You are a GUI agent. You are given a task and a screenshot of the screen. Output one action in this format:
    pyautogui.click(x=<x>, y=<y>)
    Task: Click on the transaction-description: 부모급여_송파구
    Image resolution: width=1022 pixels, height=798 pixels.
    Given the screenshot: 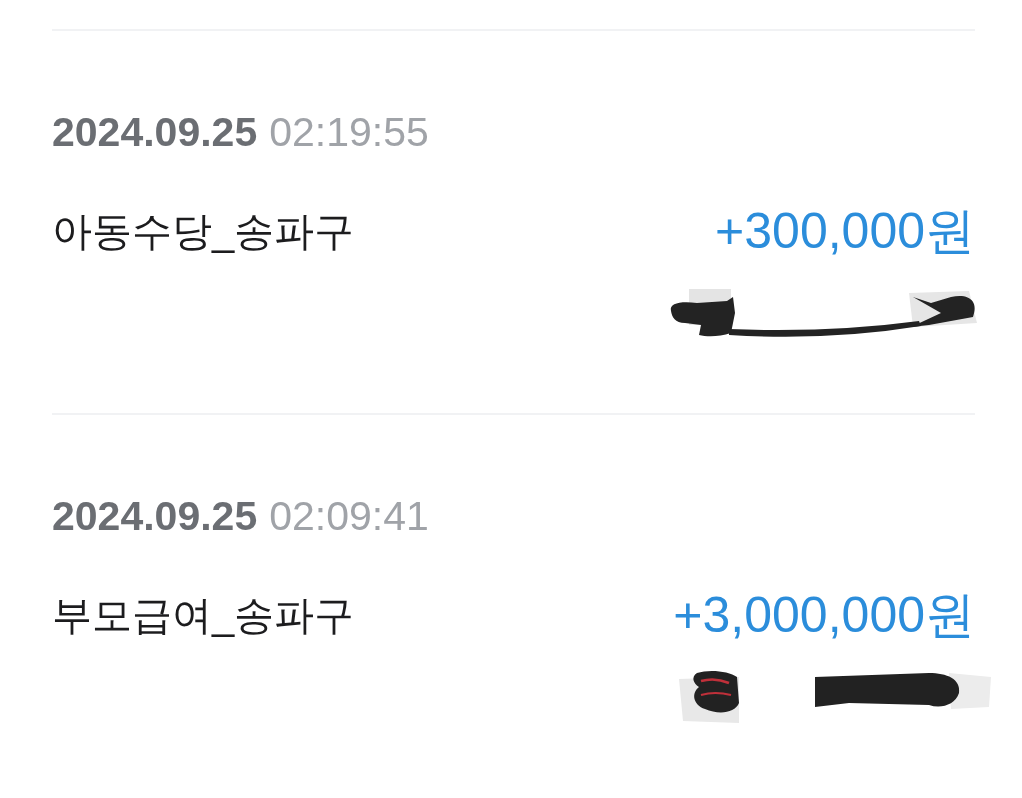 What is the action you would take?
    pyautogui.click(x=203, y=615)
    